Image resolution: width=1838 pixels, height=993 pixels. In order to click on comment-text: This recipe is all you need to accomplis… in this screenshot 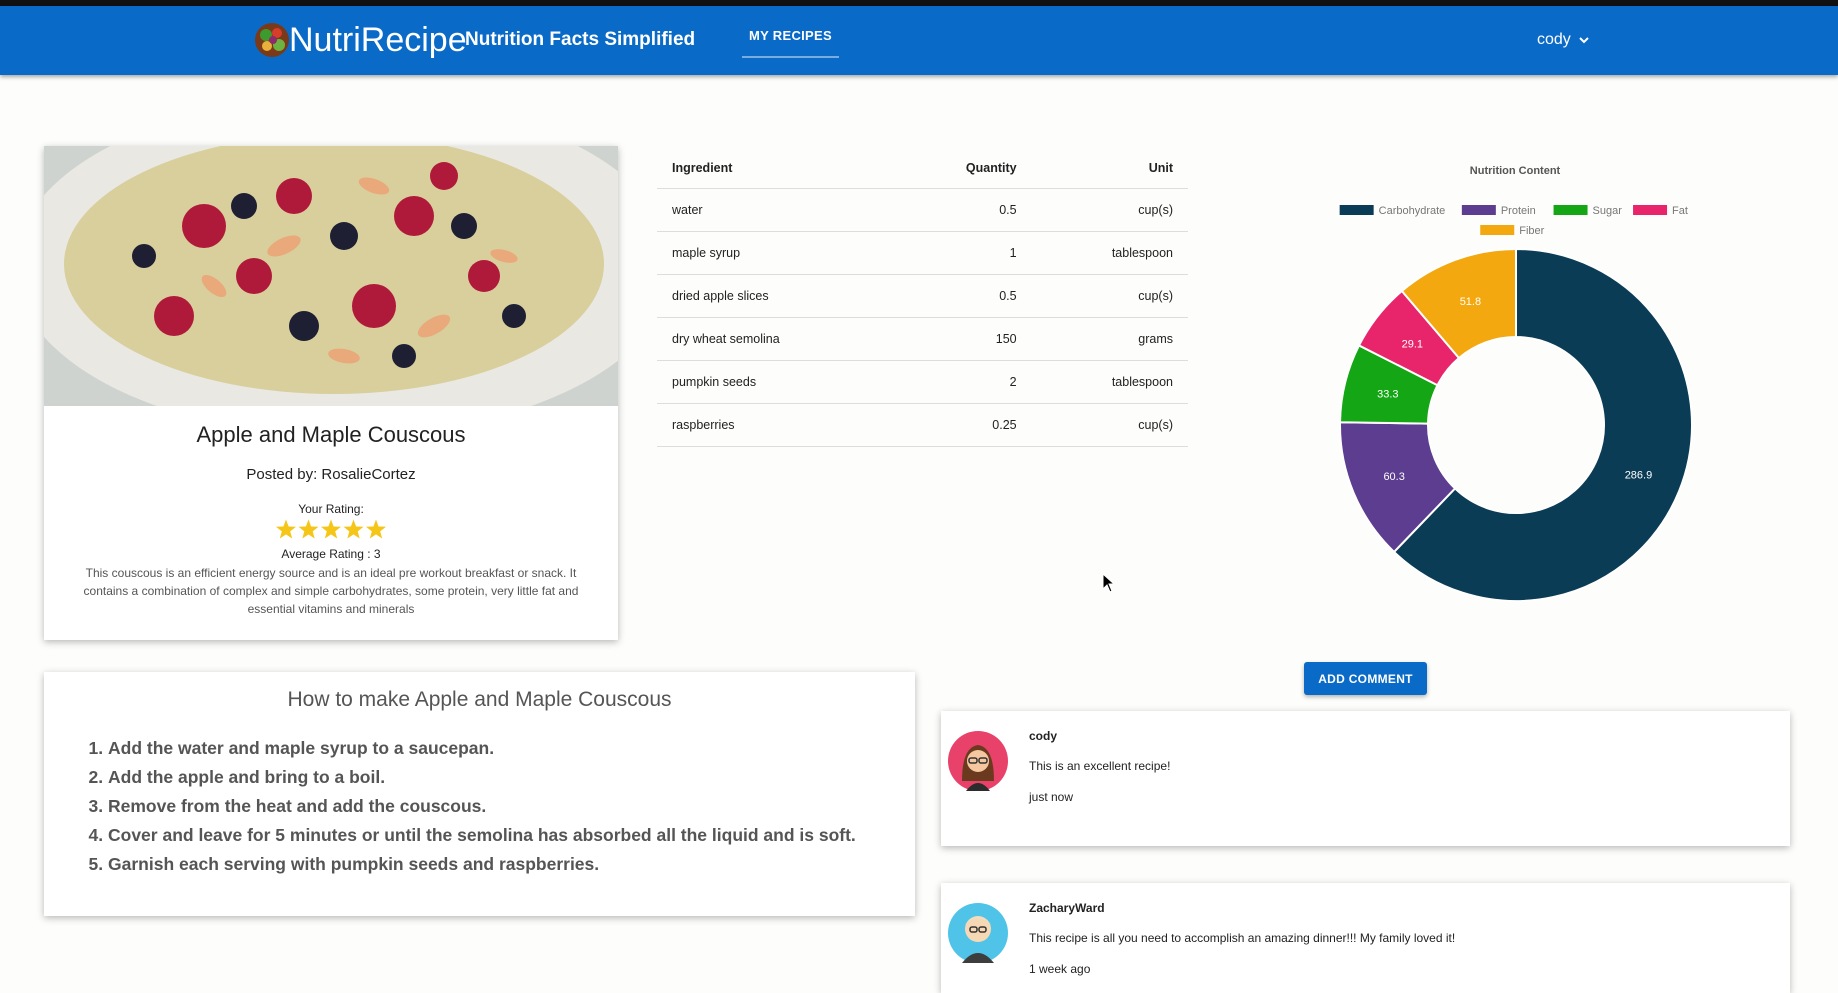, I will do `click(1242, 938)`.